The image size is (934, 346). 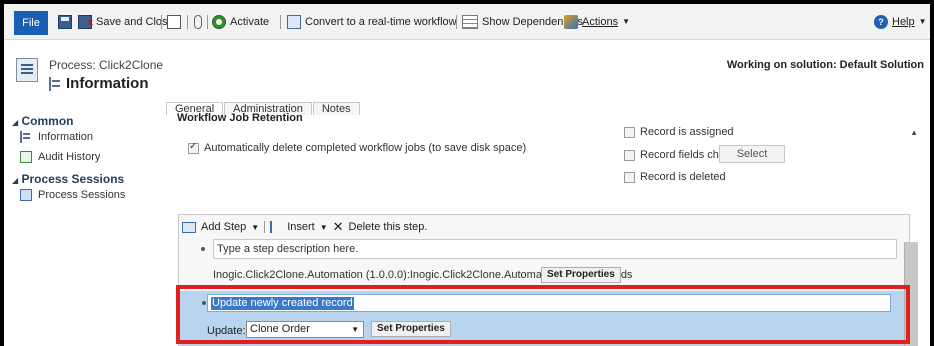 What do you see at coordinates (43, 121) in the screenshot?
I see `nav-group-common: ◢ Common` at bounding box center [43, 121].